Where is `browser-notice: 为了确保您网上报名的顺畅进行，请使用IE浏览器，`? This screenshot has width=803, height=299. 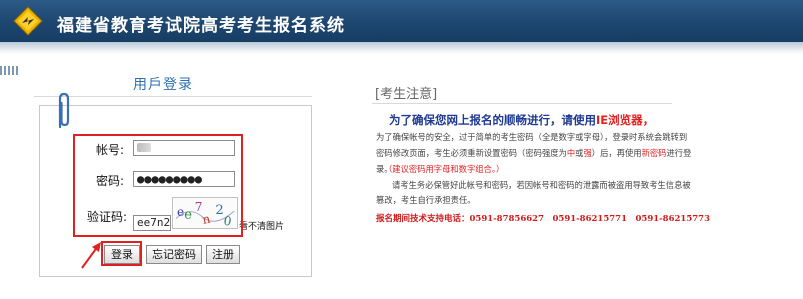
browser-notice: 为了确保您网上报名的顺畅进行，请使用IE浏览器， is located at coordinates (521, 120).